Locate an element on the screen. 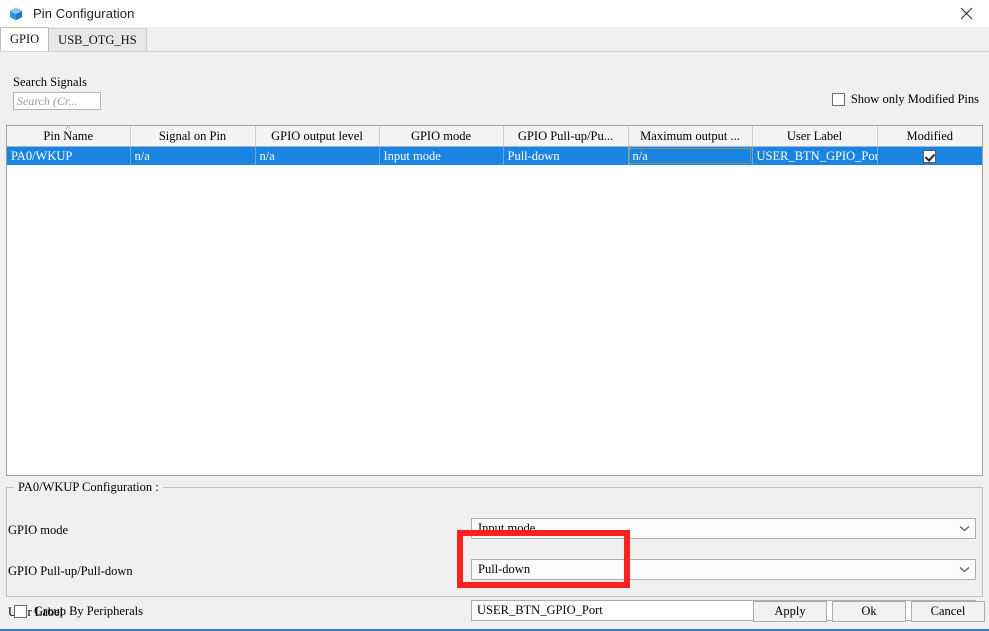 The image size is (989, 631). gpio-pull-up-pull-down-label: GPIO Pull-up/Pull-down is located at coordinates (70, 571).